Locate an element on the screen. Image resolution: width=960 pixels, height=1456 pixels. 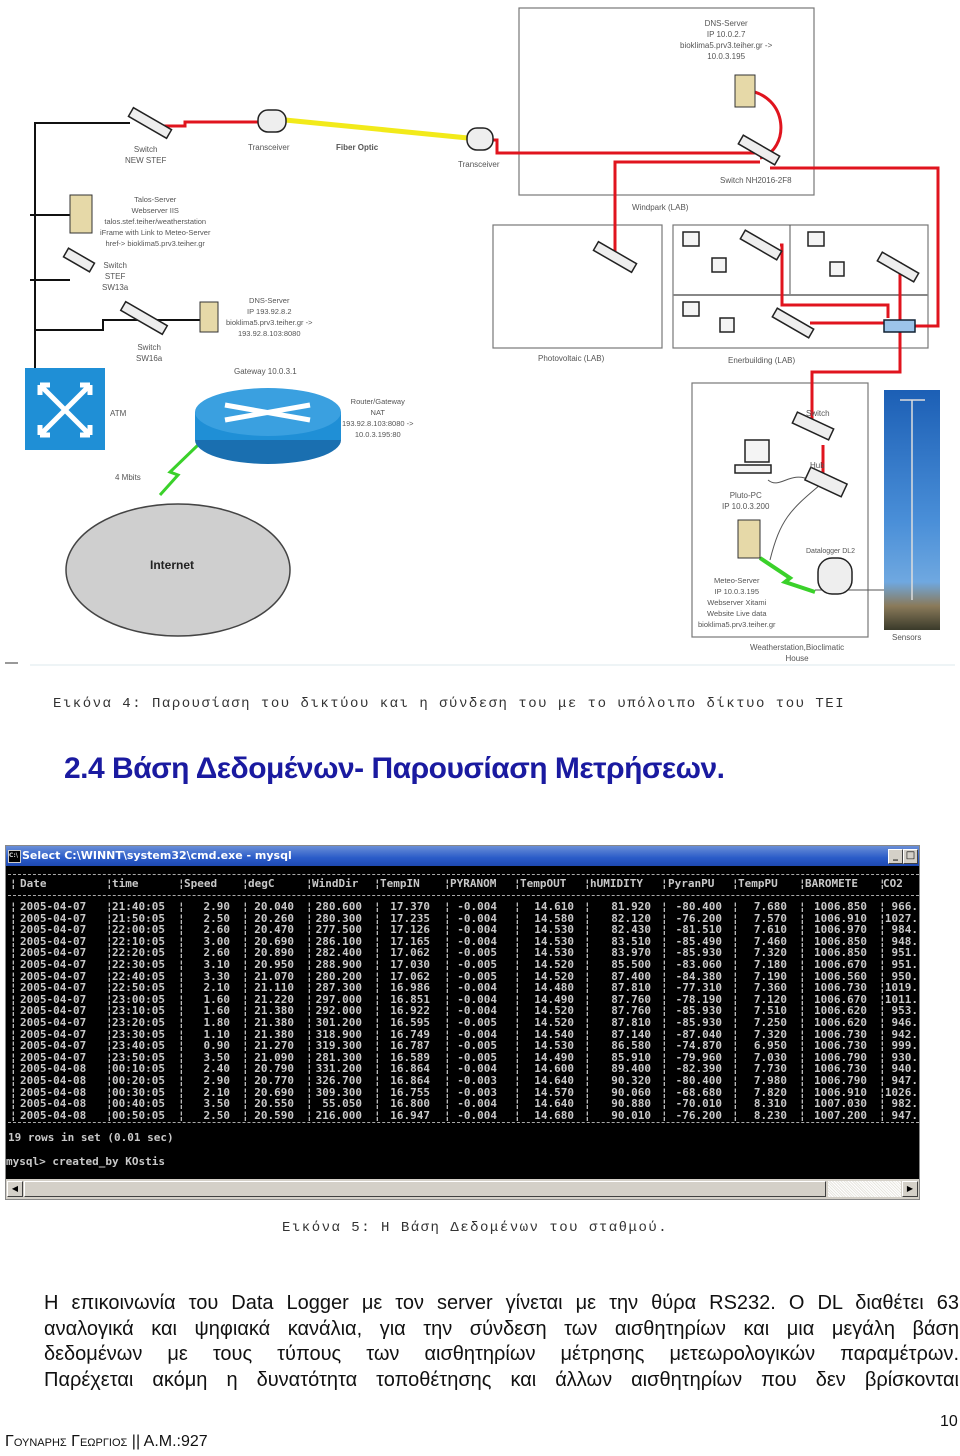
bandwidth-label: 4 Mbits is located at coordinates (128, 477).